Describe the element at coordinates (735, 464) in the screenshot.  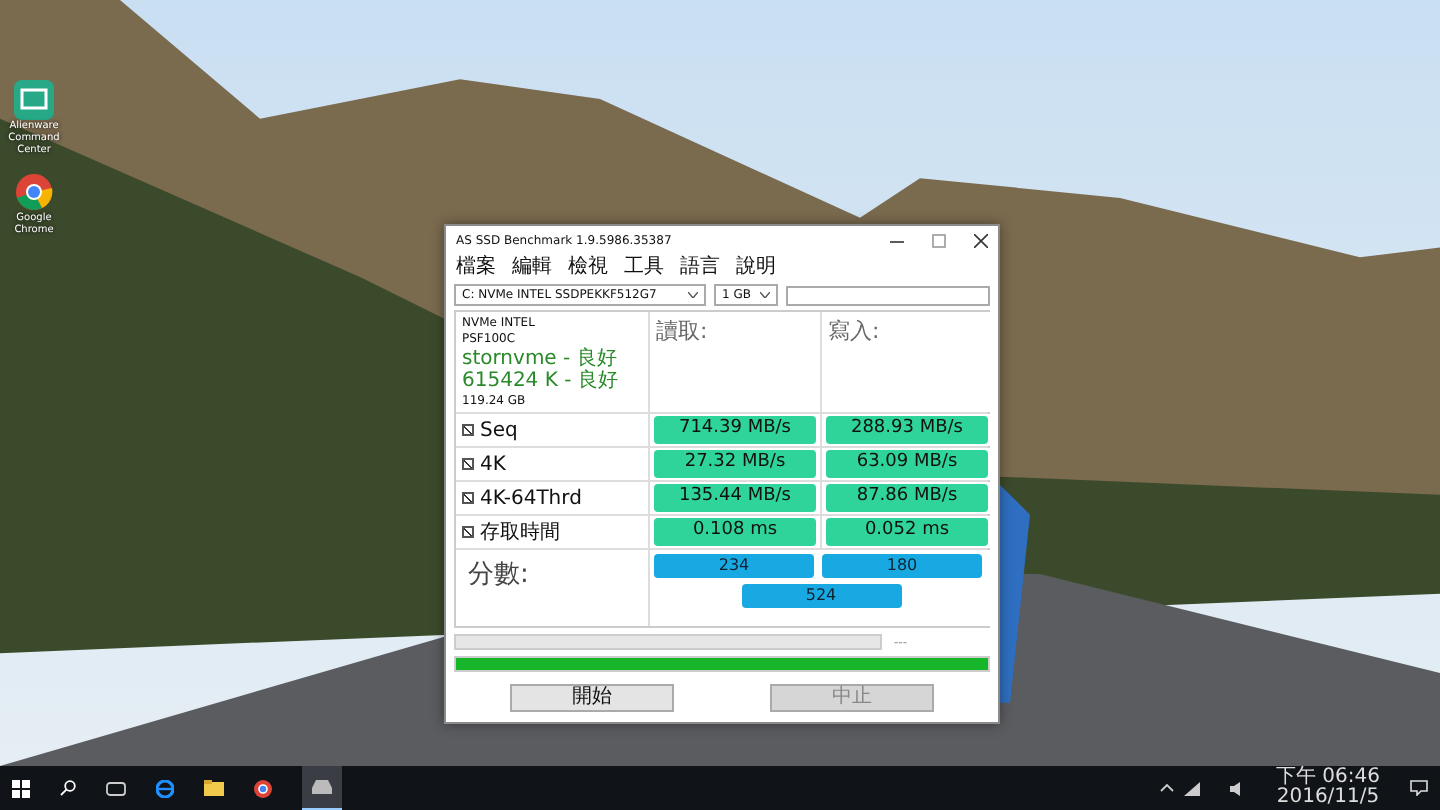
I see `read-result: 27.32 MB/s` at that location.